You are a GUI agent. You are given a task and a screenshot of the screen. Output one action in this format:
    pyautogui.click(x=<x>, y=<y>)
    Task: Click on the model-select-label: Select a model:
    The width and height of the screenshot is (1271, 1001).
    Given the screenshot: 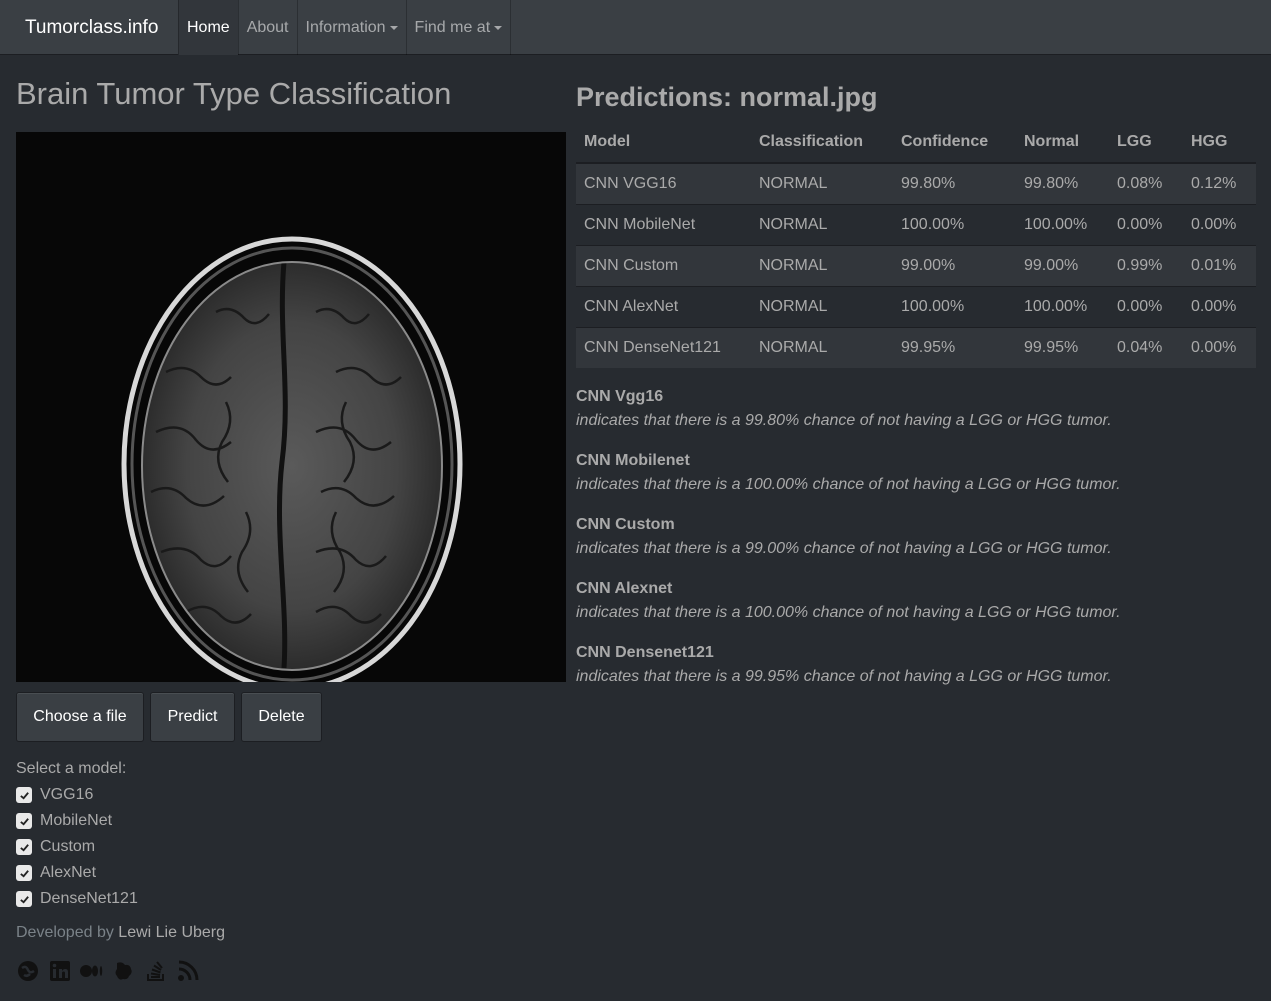 What is the action you would take?
    pyautogui.click(x=71, y=768)
    